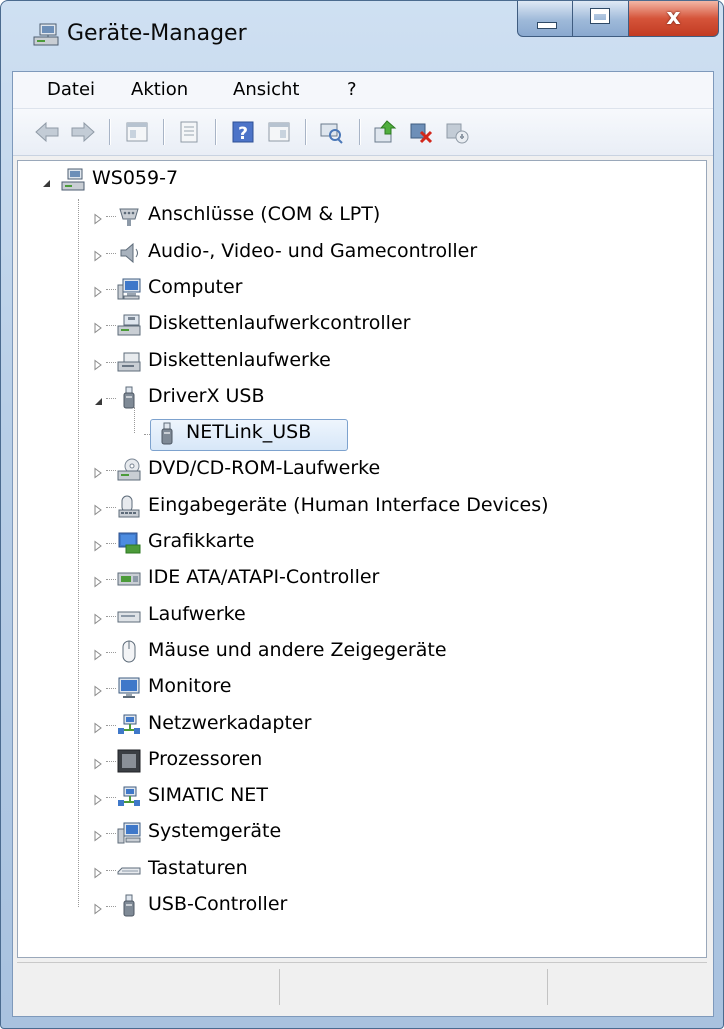 The width and height of the screenshot is (724, 1029). Describe the element at coordinates (361, 397) in the screenshot. I see `tree-item-driverx-usb: DriverX USB` at that location.